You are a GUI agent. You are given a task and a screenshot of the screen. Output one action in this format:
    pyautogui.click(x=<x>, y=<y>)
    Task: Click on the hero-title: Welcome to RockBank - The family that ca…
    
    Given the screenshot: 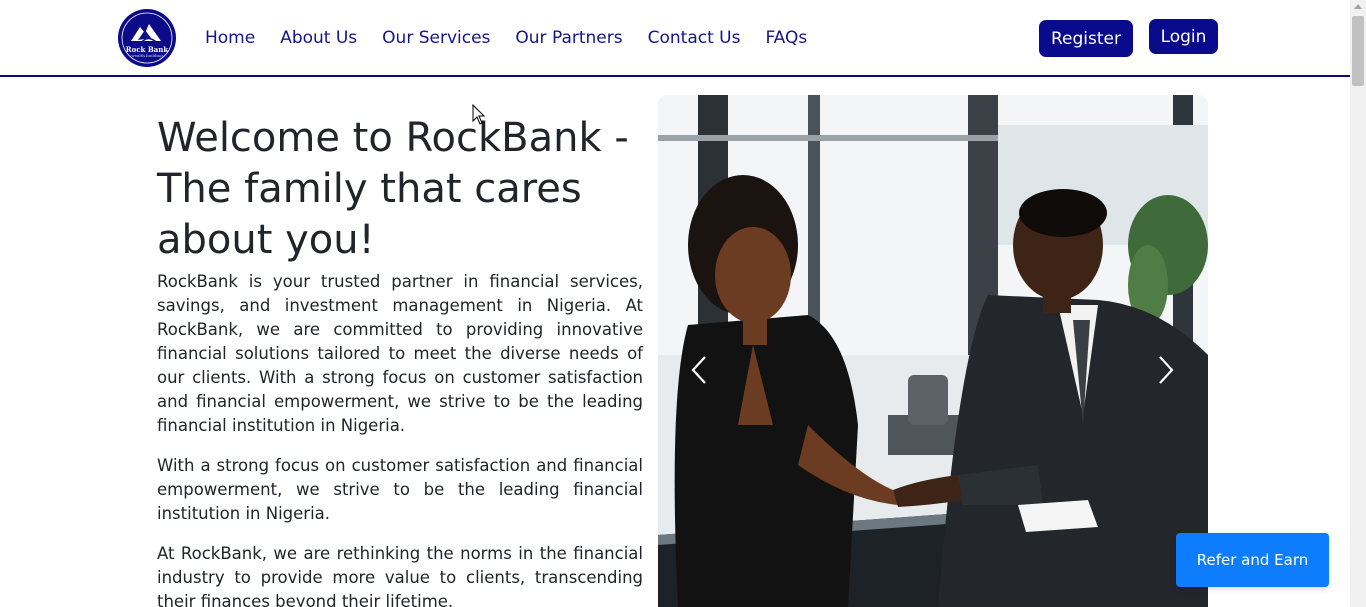 What is the action you would take?
    pyautogui.click(x=393, y=189)
    